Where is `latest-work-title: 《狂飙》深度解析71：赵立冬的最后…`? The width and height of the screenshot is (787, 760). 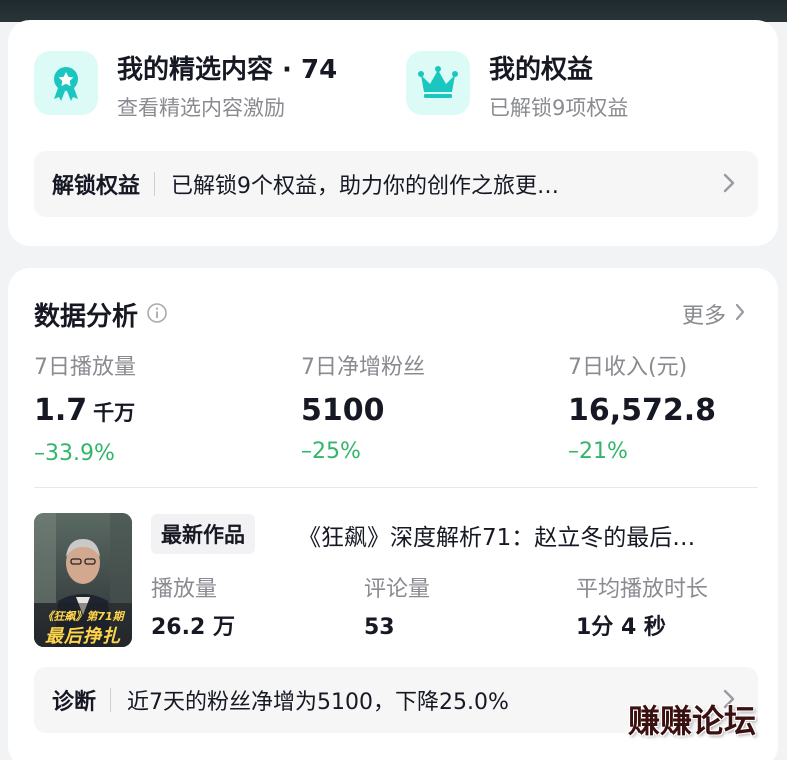
latest-work-title: 《狂飙》深度解析71：赵立冬的最后… is located at coordinates (528, 535).